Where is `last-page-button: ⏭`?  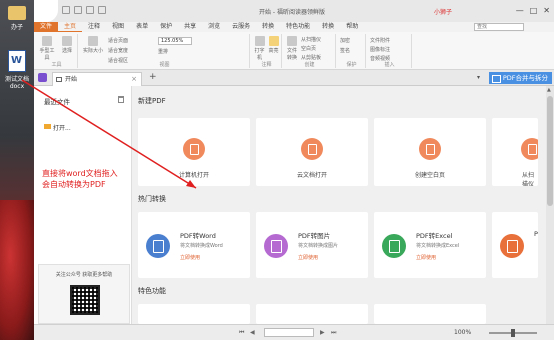 last-page-button: ⏭ is located at coordinates (333, 333).